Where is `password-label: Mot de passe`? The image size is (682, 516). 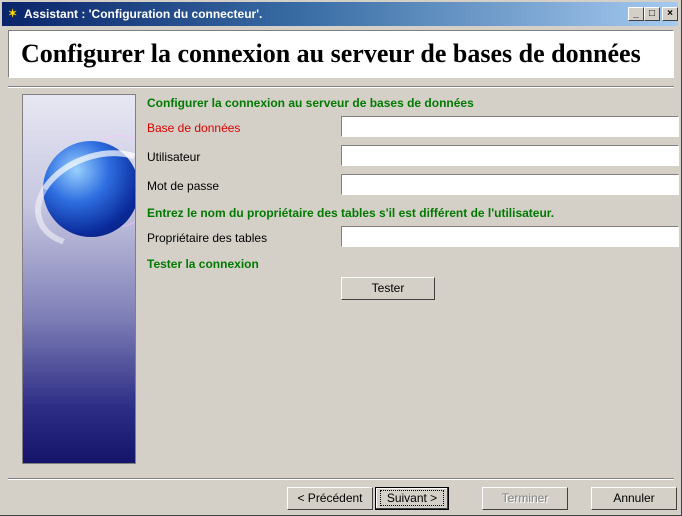 password-label: Mot de passe is located at coordinates (183, 186).